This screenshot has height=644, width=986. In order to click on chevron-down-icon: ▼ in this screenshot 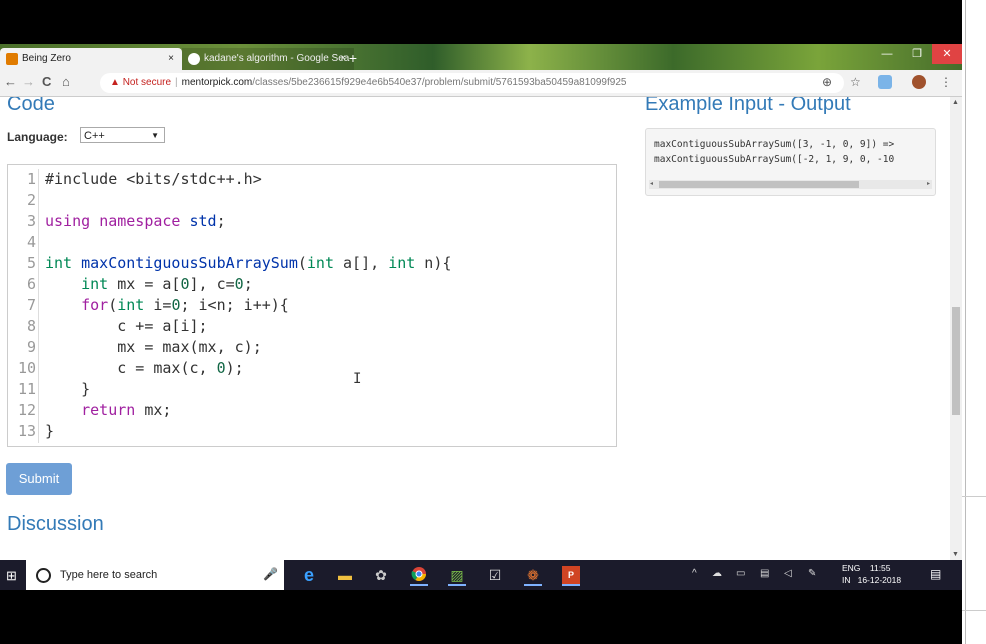, I will do `click(155, 135)`.